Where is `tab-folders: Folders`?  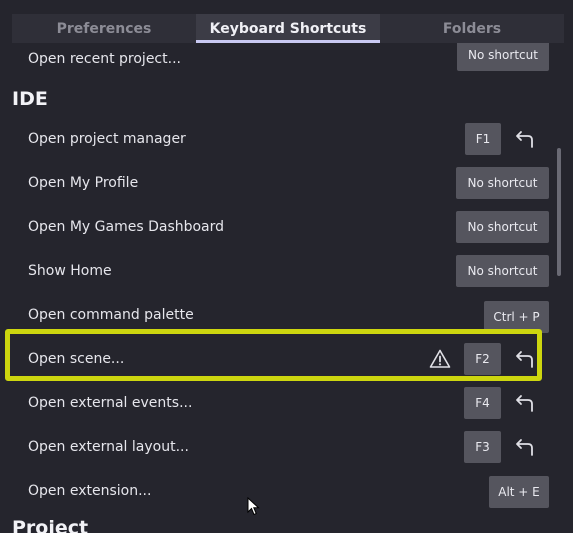
tab-folders: Folders is located at coordinates (472, 28).